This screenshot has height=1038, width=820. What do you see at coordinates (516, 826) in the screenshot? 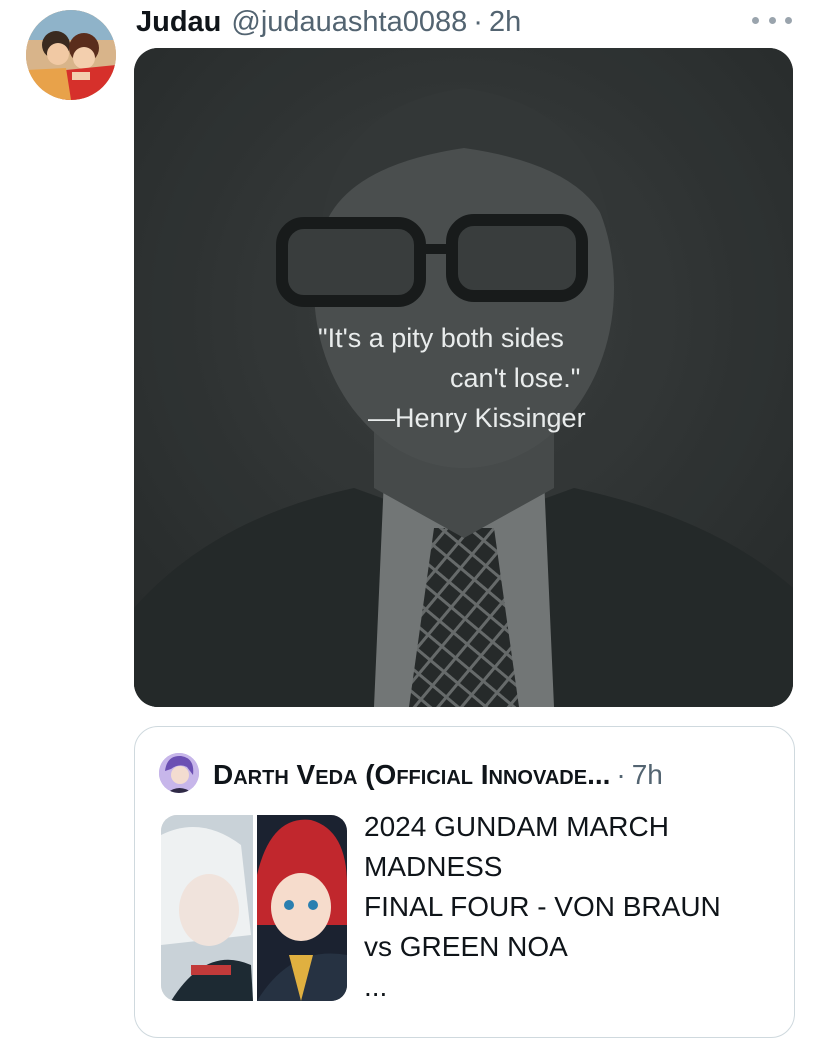
I see `quoted-text-line: 2024 GUNDAM MARCH` at bounding box center [516, 826].